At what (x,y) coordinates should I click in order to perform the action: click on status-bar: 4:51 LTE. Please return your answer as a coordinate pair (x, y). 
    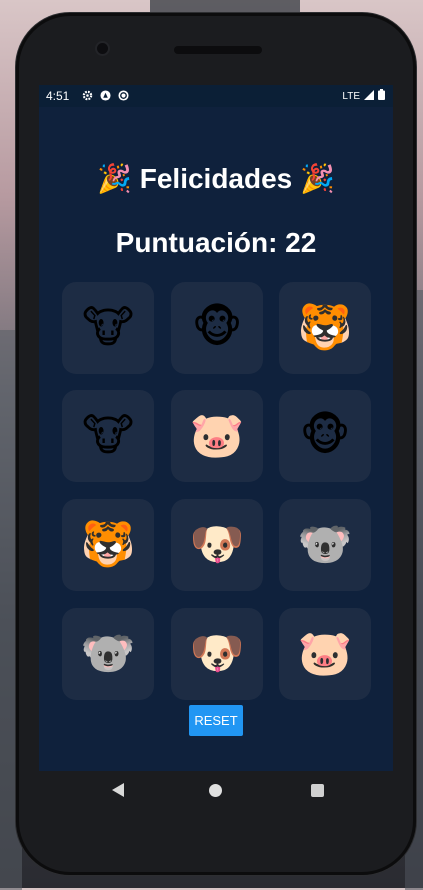
    Looking at the image, I should click on (216, 96).